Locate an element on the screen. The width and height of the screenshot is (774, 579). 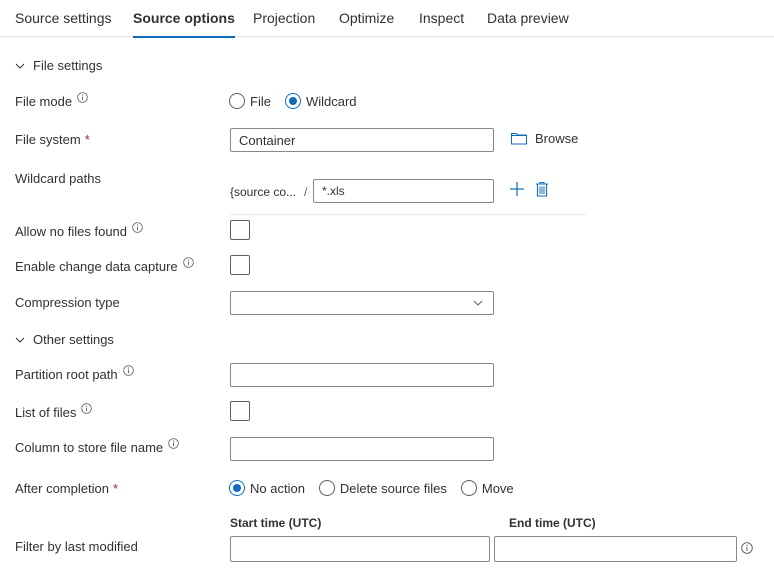
column-file-name-input is located at coordinates (362, 449).